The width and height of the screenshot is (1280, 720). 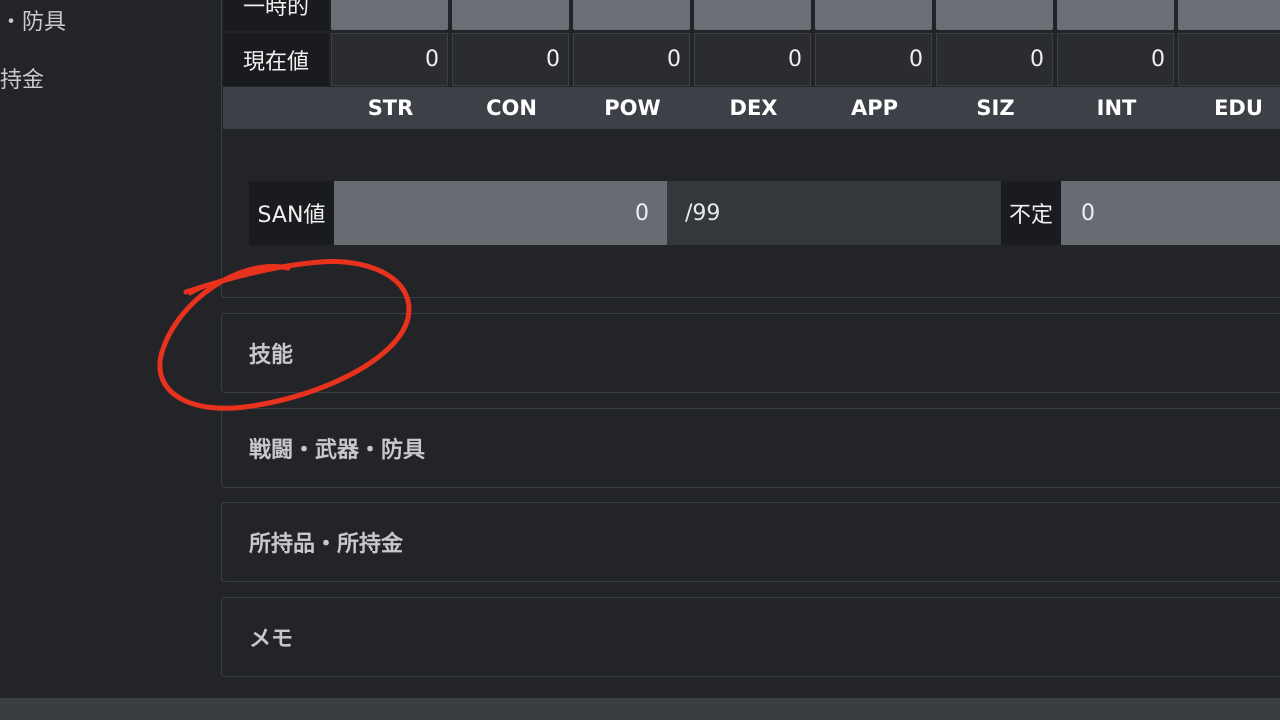 I want to click on sidebar-item-label: ・防具, so click(x=33, y=22).